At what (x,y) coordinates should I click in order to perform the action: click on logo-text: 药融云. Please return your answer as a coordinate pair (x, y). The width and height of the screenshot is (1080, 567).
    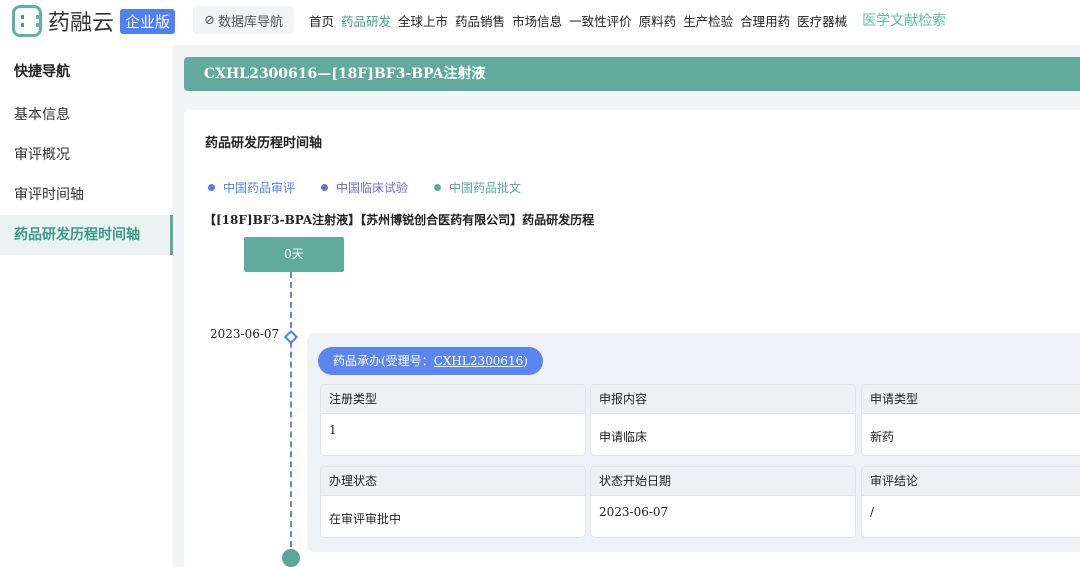
    Looking at the image, I should click on (81, 23).